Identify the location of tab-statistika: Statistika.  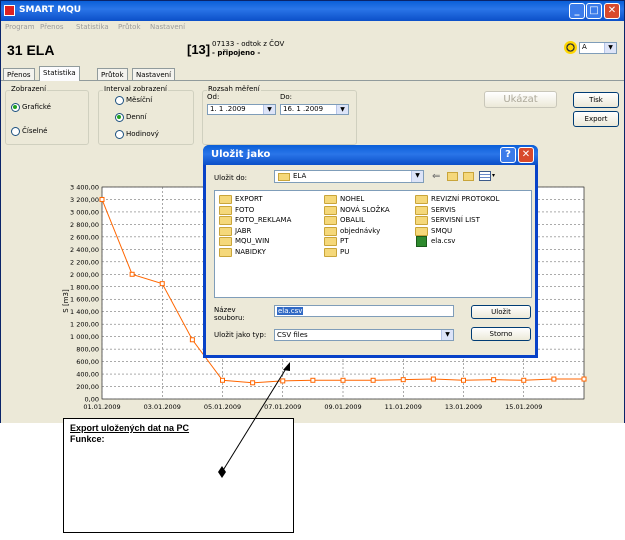
(59, 73).